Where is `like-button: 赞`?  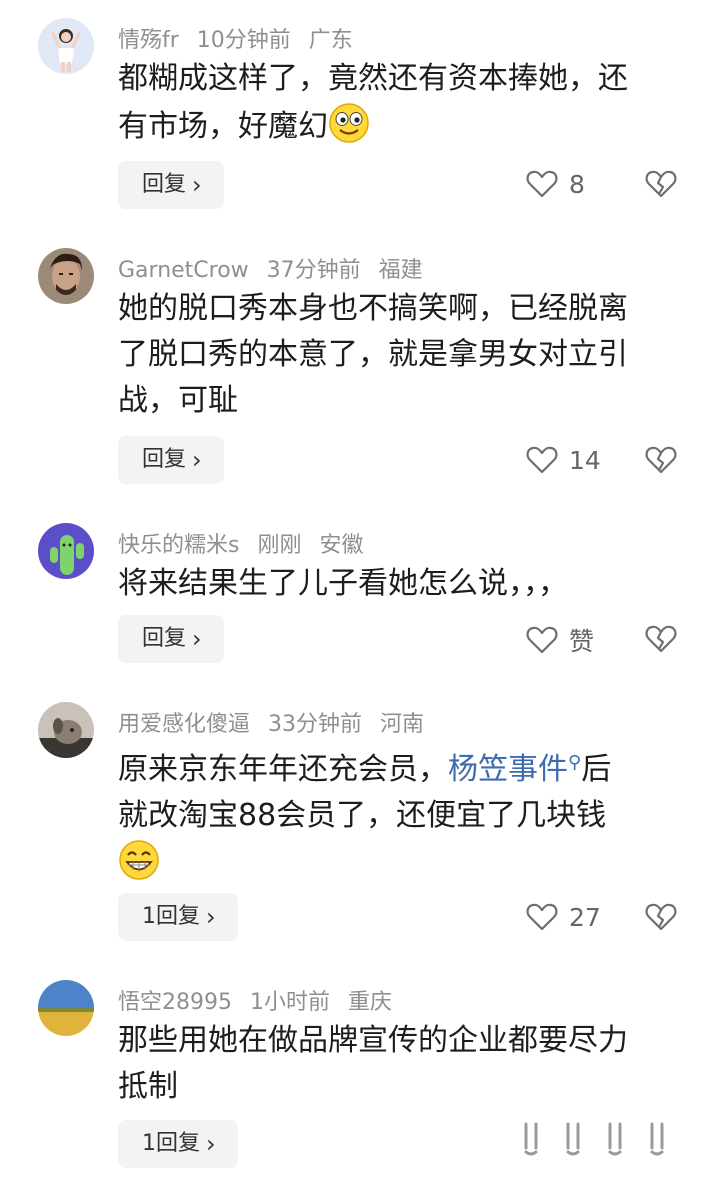
like-button: 赞 is located at coordinates (559, 640).